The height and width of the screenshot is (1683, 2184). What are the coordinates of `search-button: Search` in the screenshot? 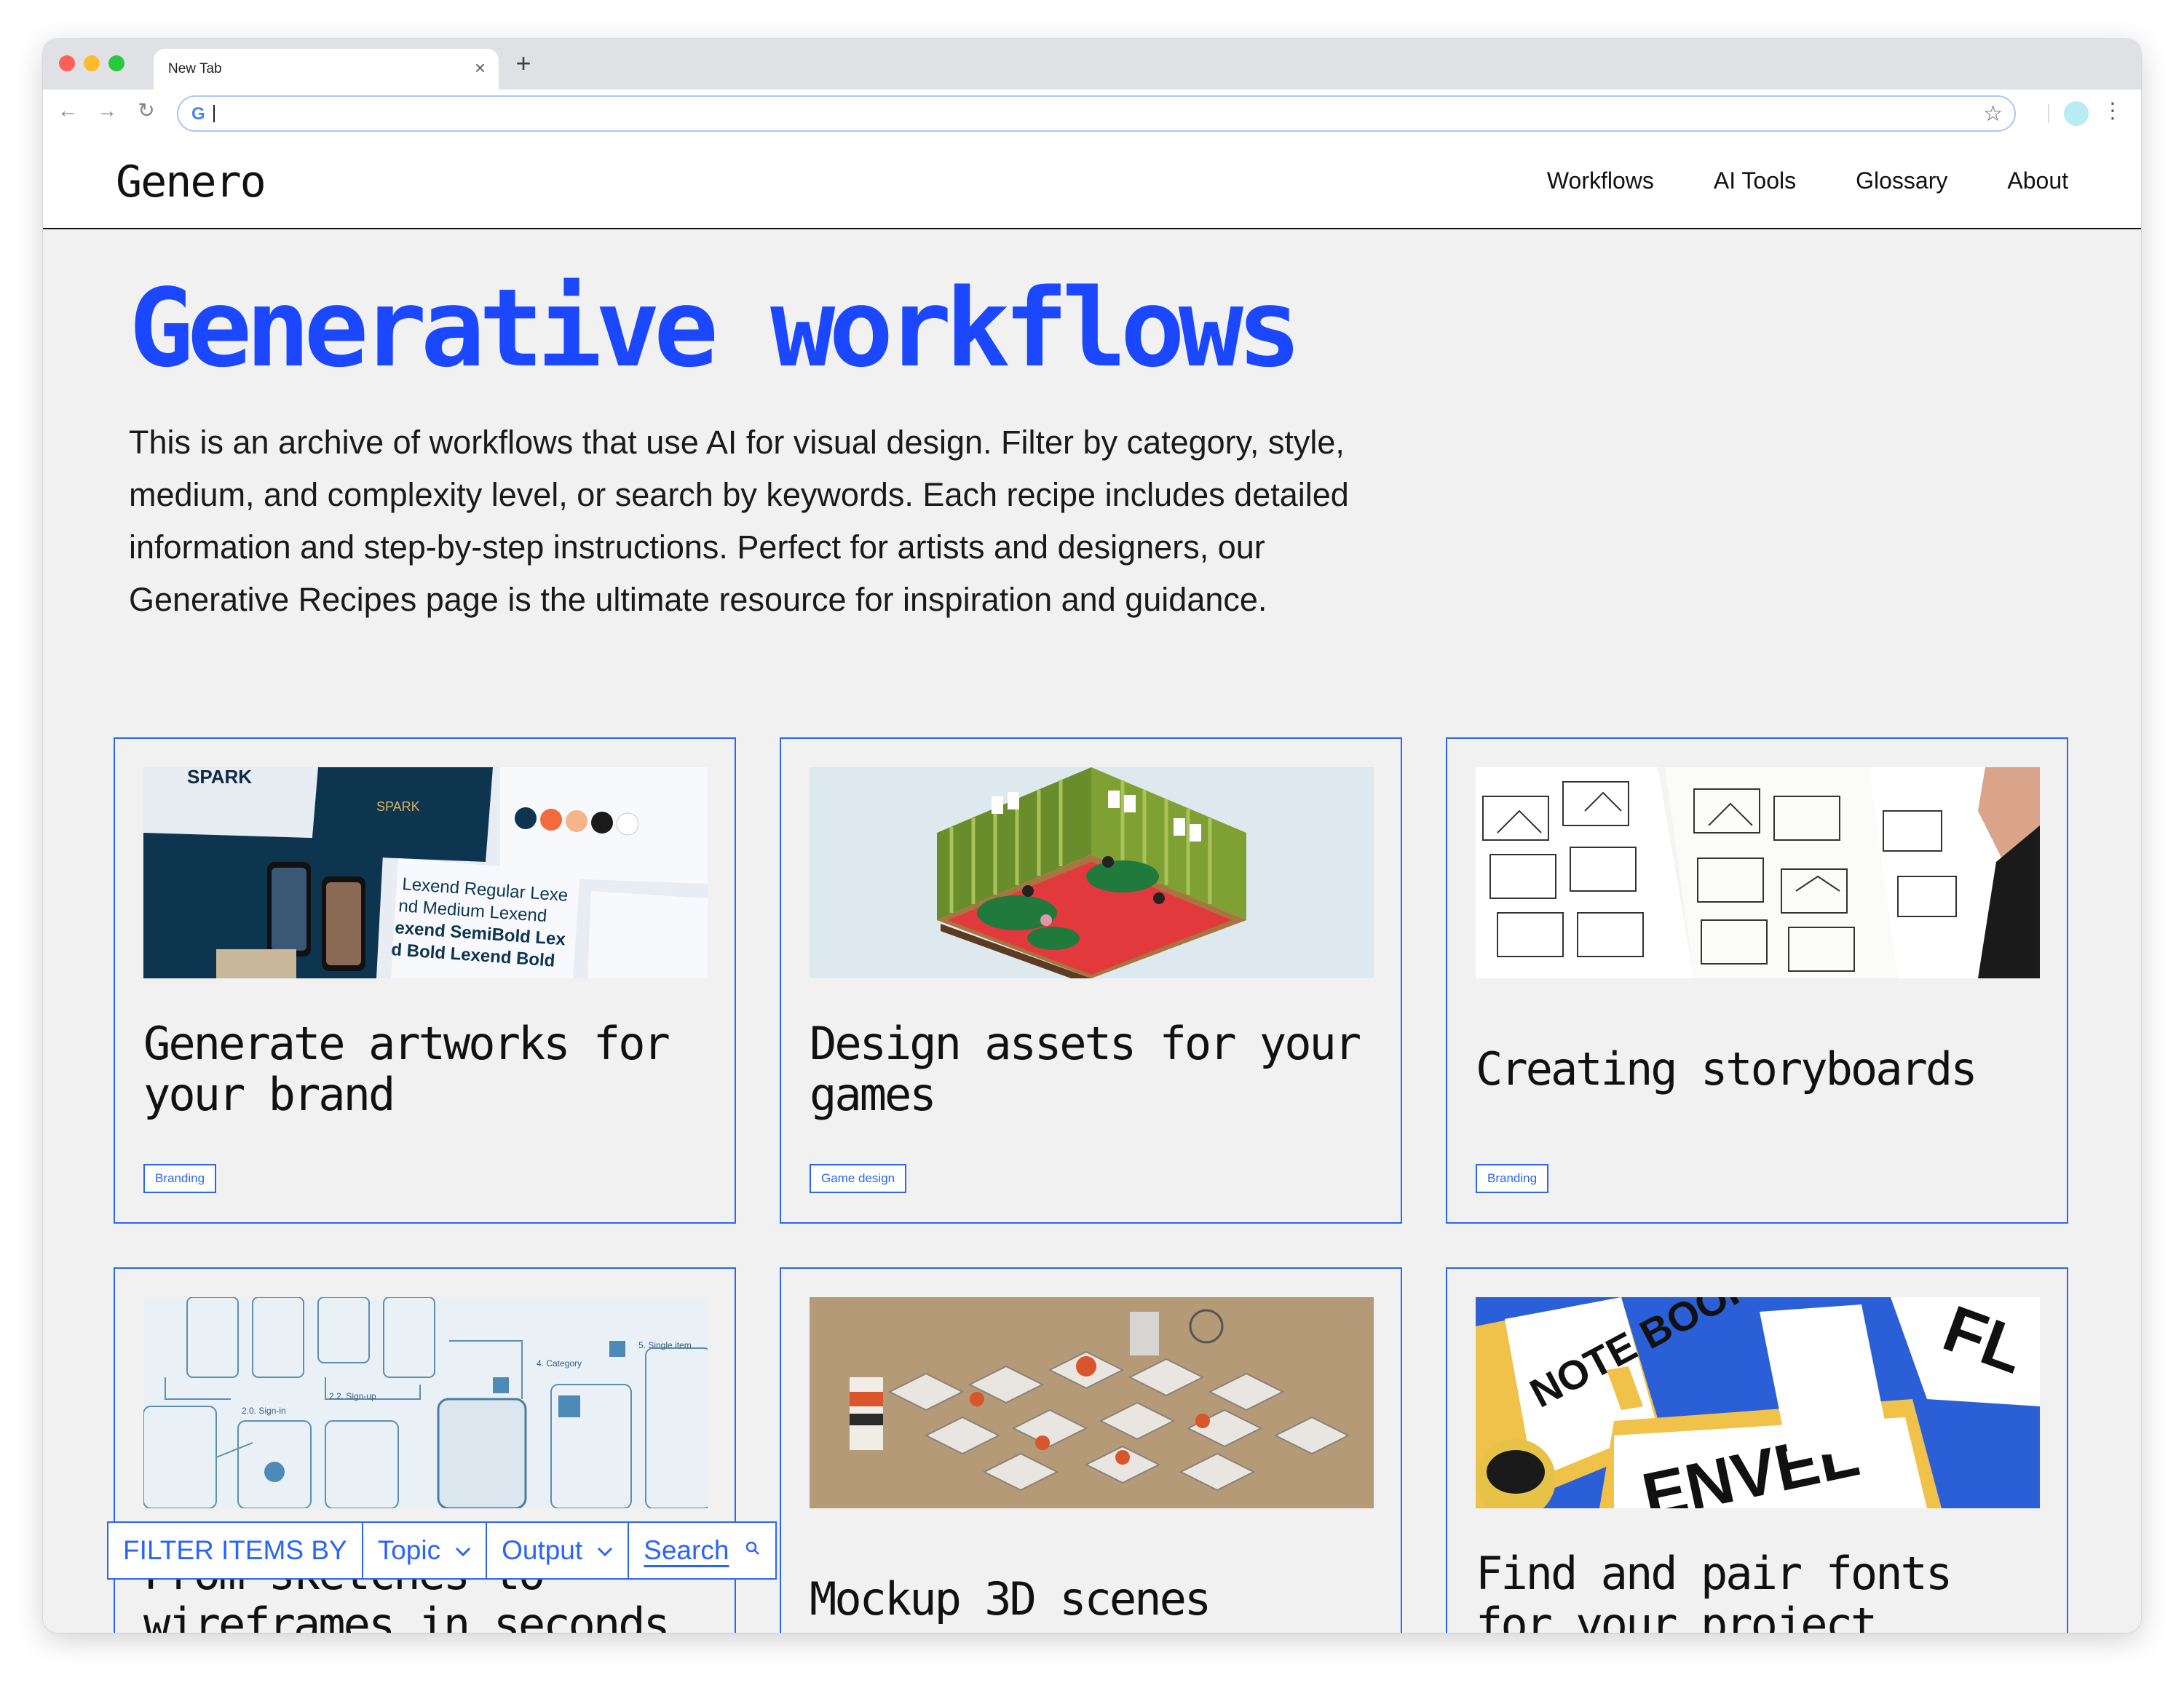 It's located at (702, 1550).